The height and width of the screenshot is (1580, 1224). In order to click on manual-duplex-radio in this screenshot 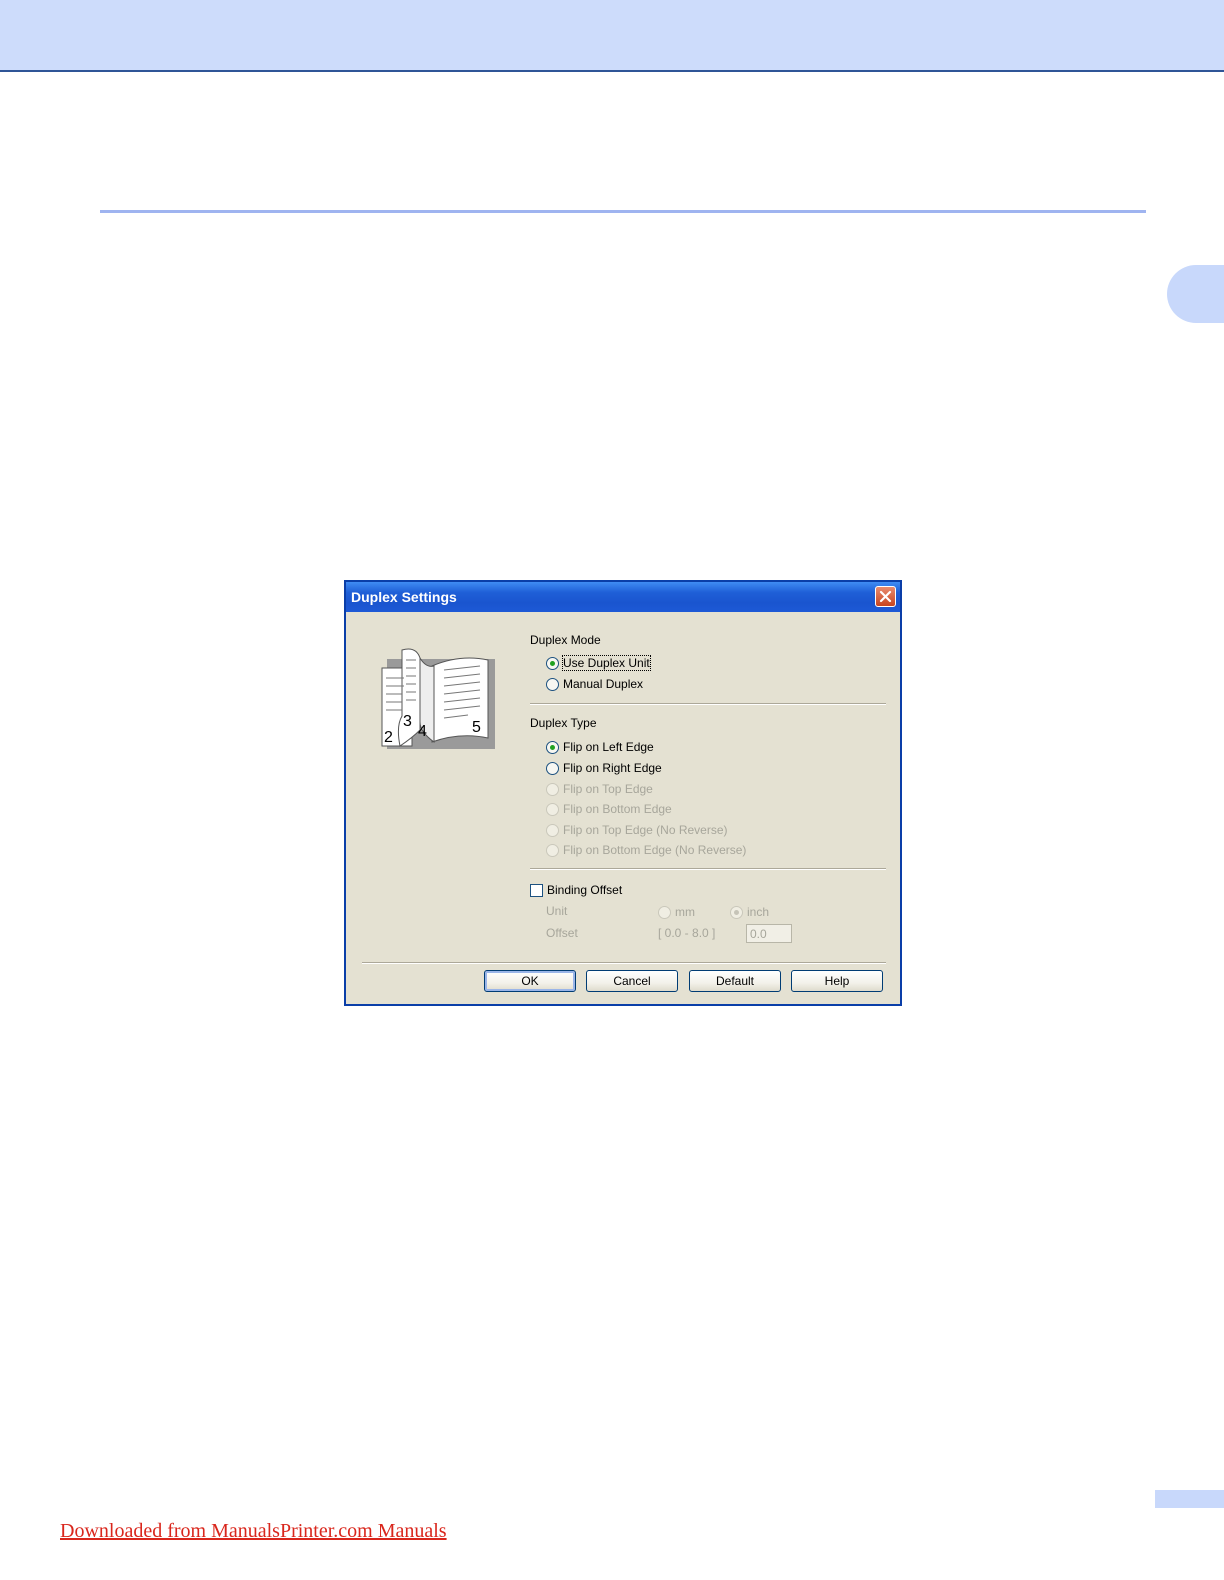, I will do `click(552, 684)`.